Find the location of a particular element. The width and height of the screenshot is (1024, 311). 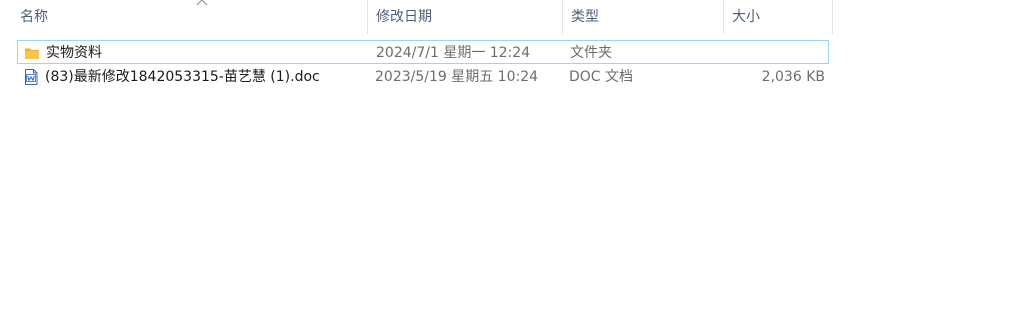

file-modified: 2023/5/19 星期五 10:24 is located at coordinates (457, 77).